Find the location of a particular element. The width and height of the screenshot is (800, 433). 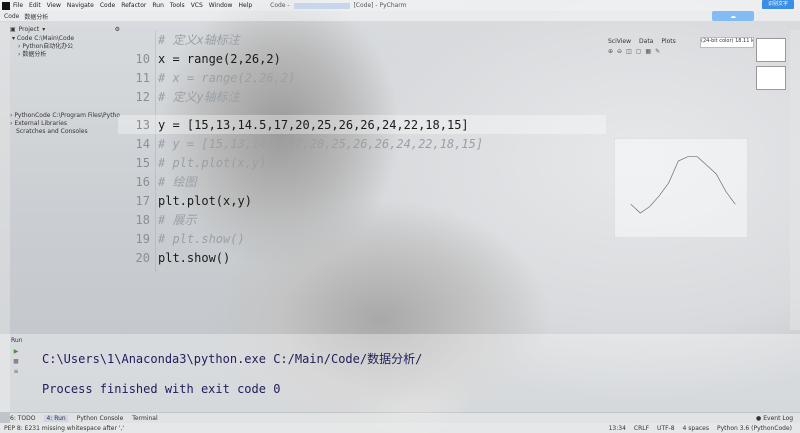

menu-view: View is located at coordinates (54, 5).